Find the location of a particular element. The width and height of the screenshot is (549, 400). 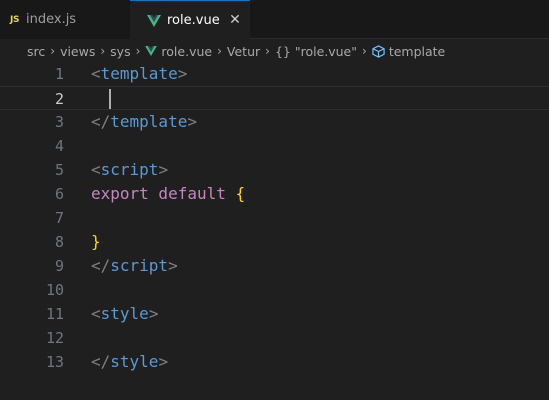

code-text: </style> is located at coordinates (129, 362).